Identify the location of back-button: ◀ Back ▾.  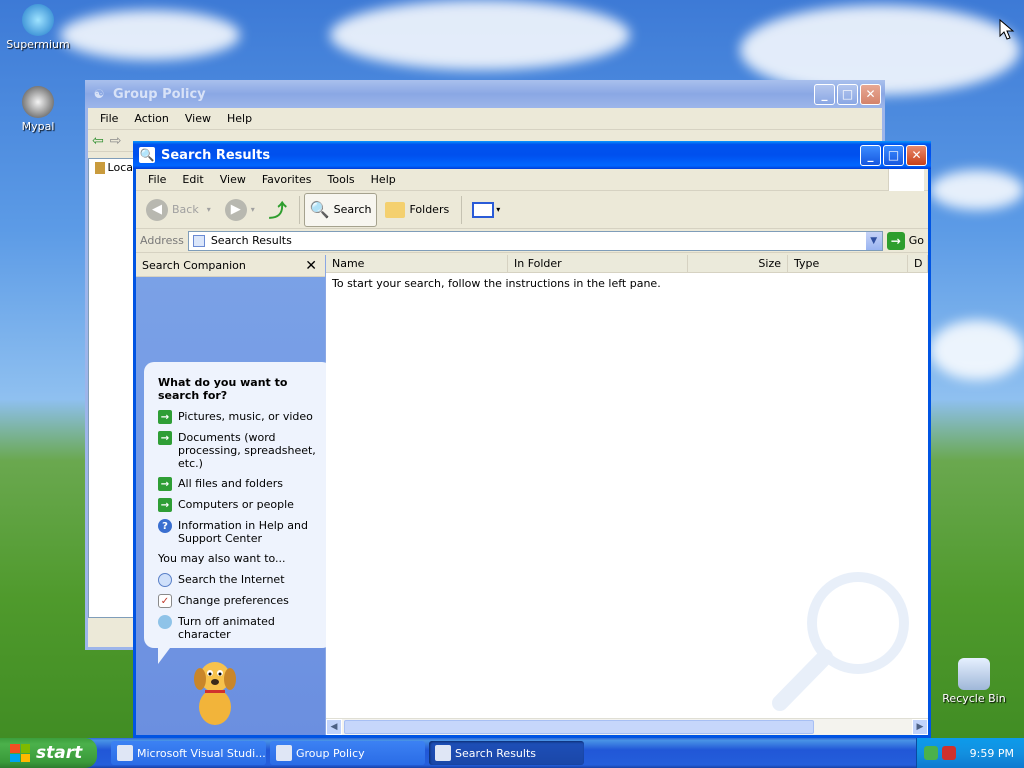
(178, 210).